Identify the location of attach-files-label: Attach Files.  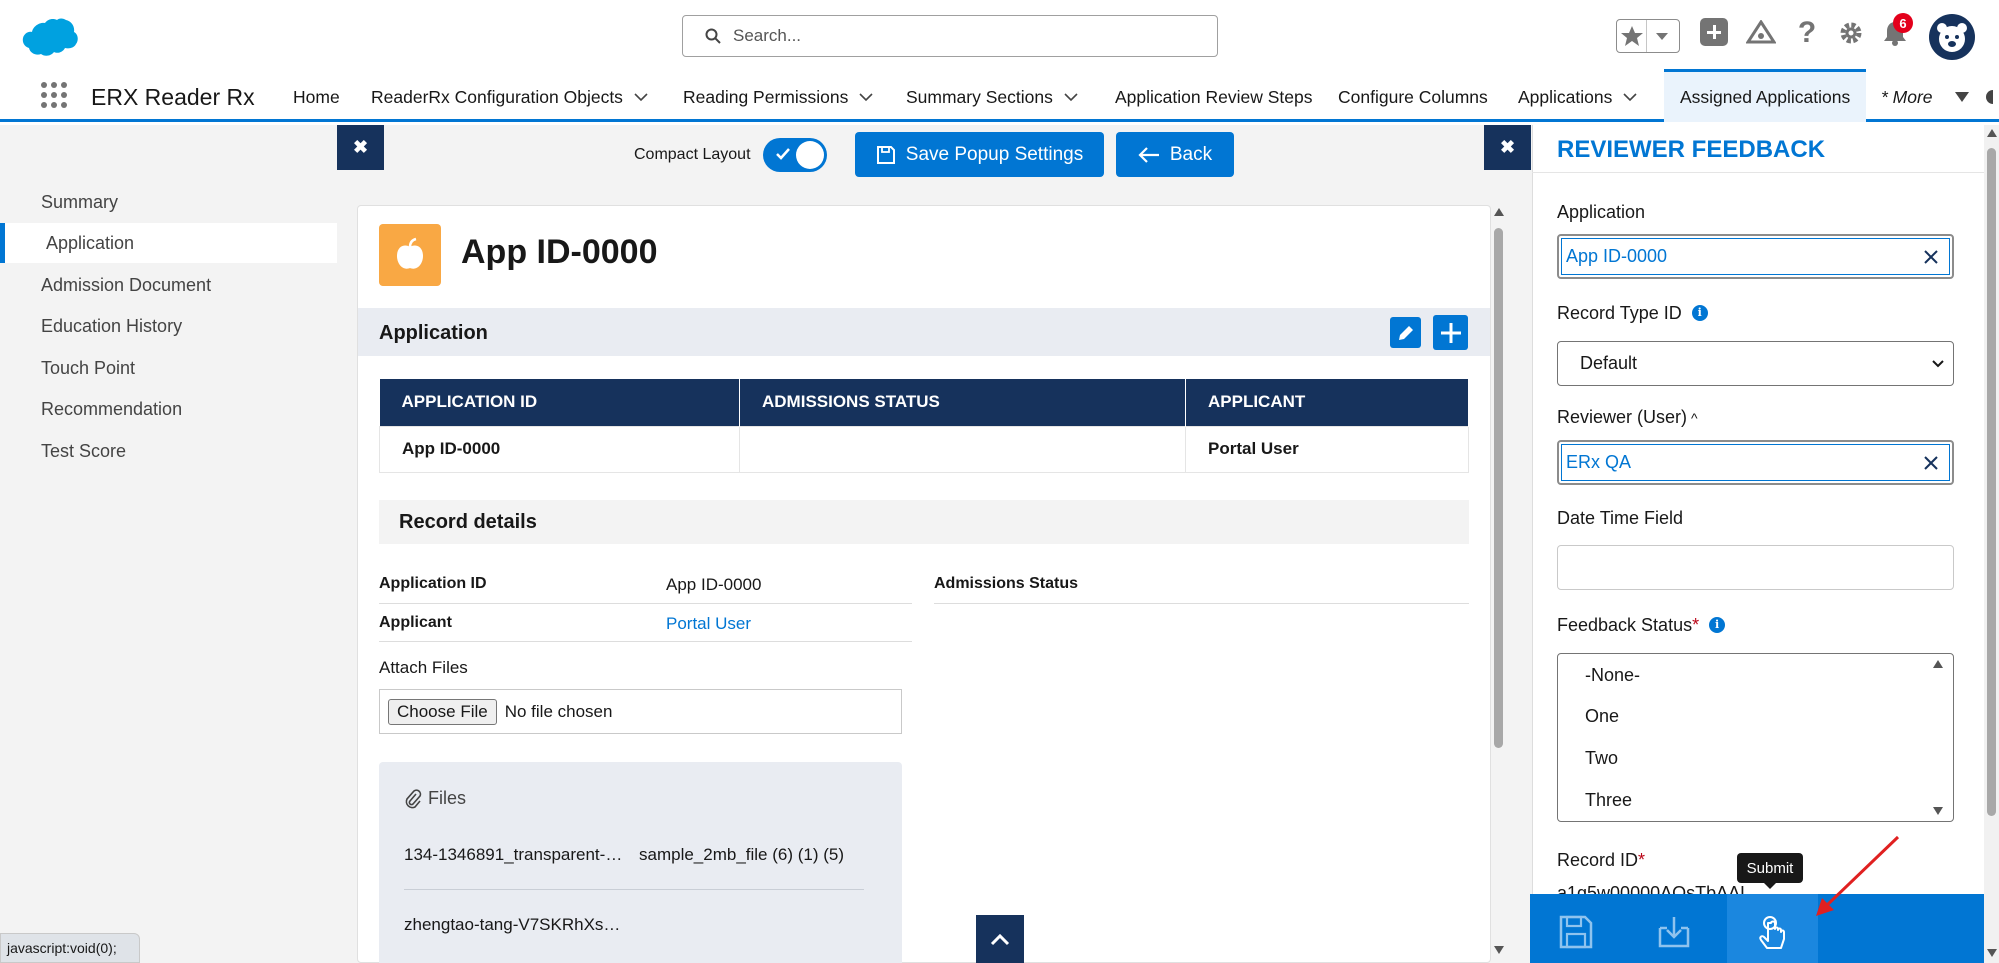
(423, 667).